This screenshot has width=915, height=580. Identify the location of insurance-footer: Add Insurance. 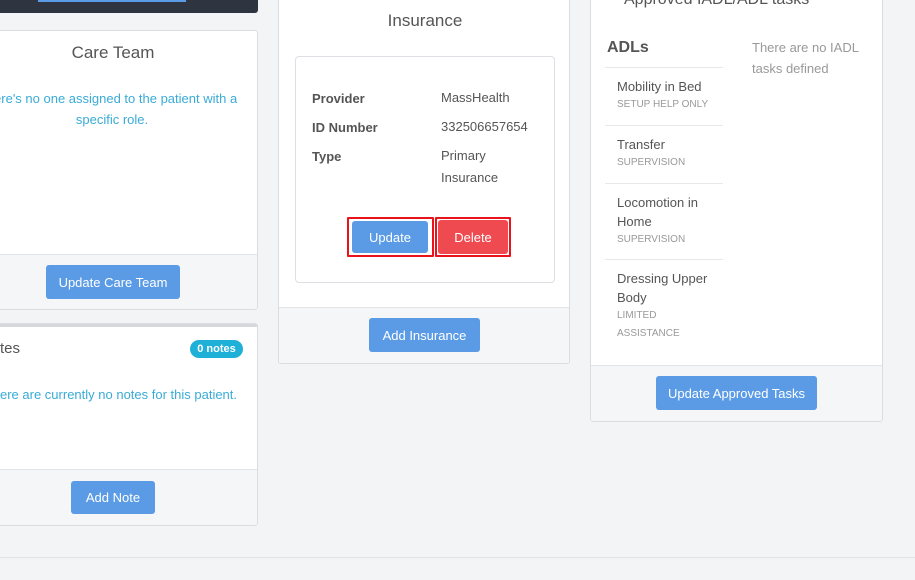
(424, 335).